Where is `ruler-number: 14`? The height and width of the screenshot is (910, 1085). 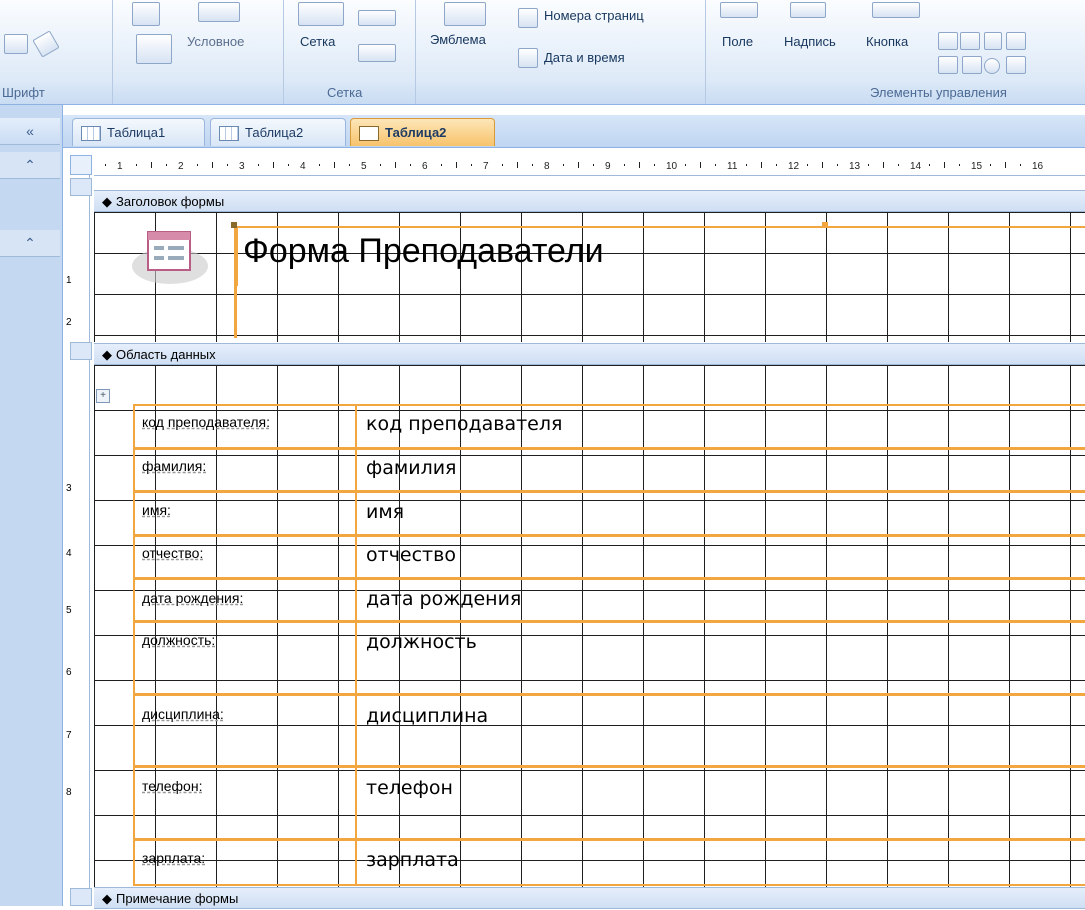
ruler-number: 14 is located at coordinates (916, 166).